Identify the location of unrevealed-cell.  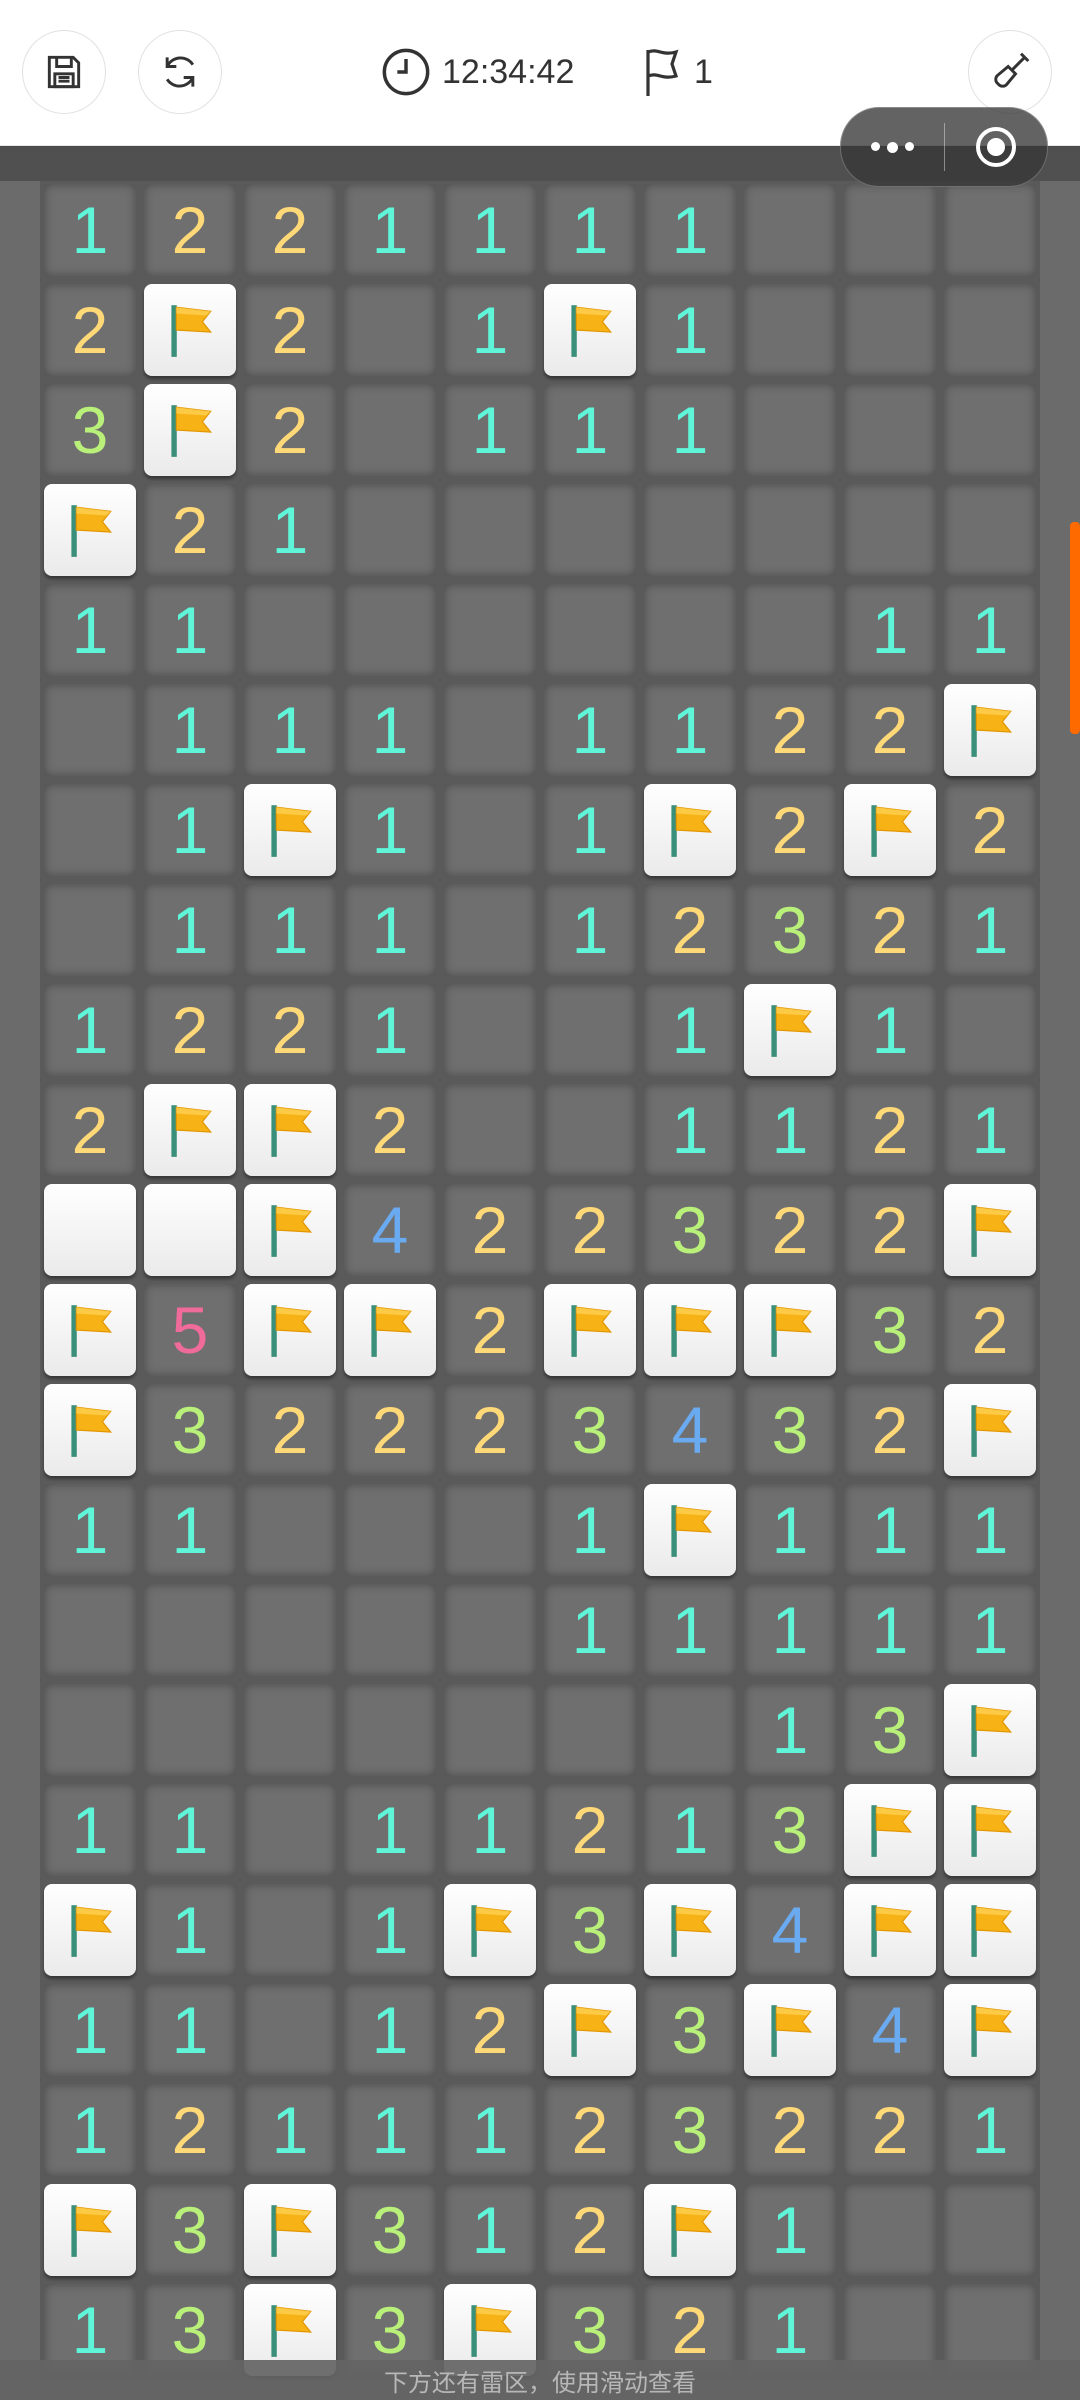
(190, 1230).